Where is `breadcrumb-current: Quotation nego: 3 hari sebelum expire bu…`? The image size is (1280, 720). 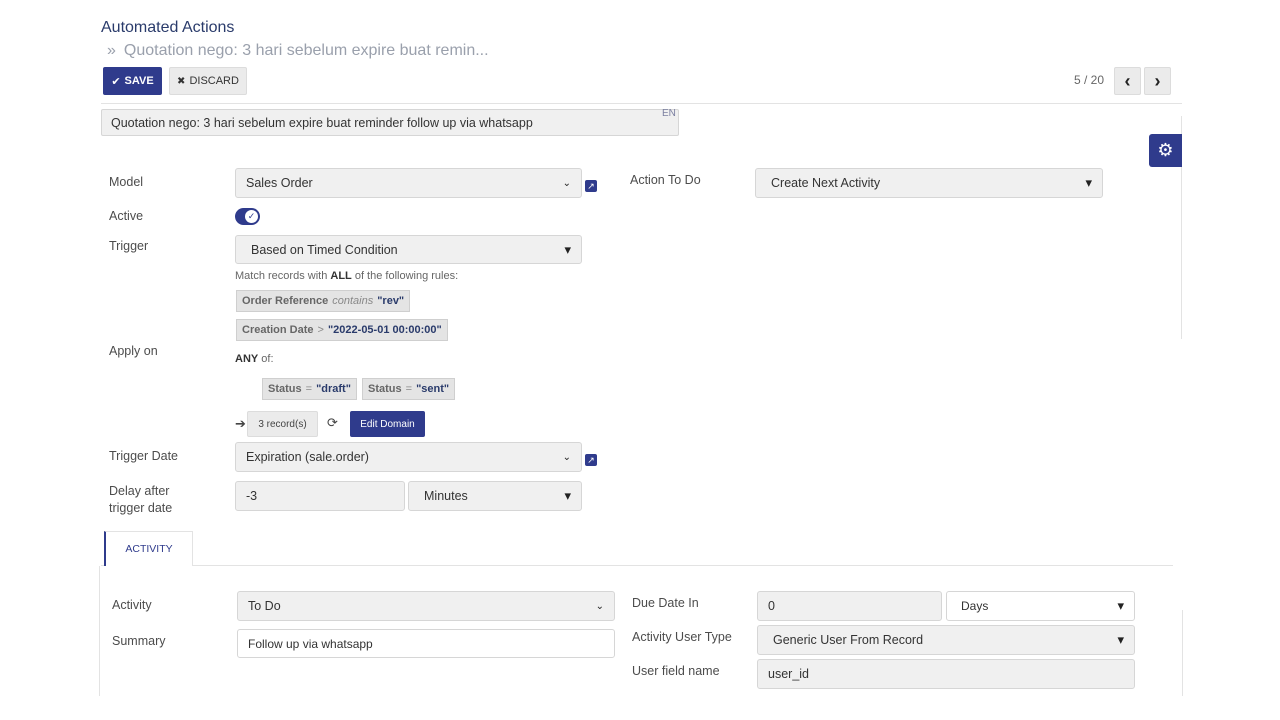 breadcrumb-current: Quotation nego: 3 hari sebelum expire bu… is located at coordinates (306, 50).